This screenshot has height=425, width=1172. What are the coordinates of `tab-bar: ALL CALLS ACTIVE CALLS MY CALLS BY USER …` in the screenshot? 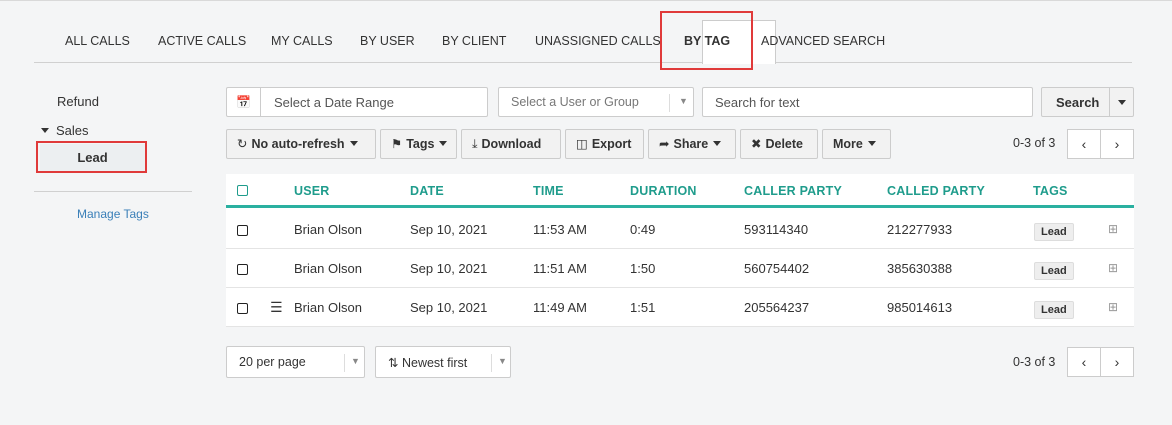 It's located at (583, 32).